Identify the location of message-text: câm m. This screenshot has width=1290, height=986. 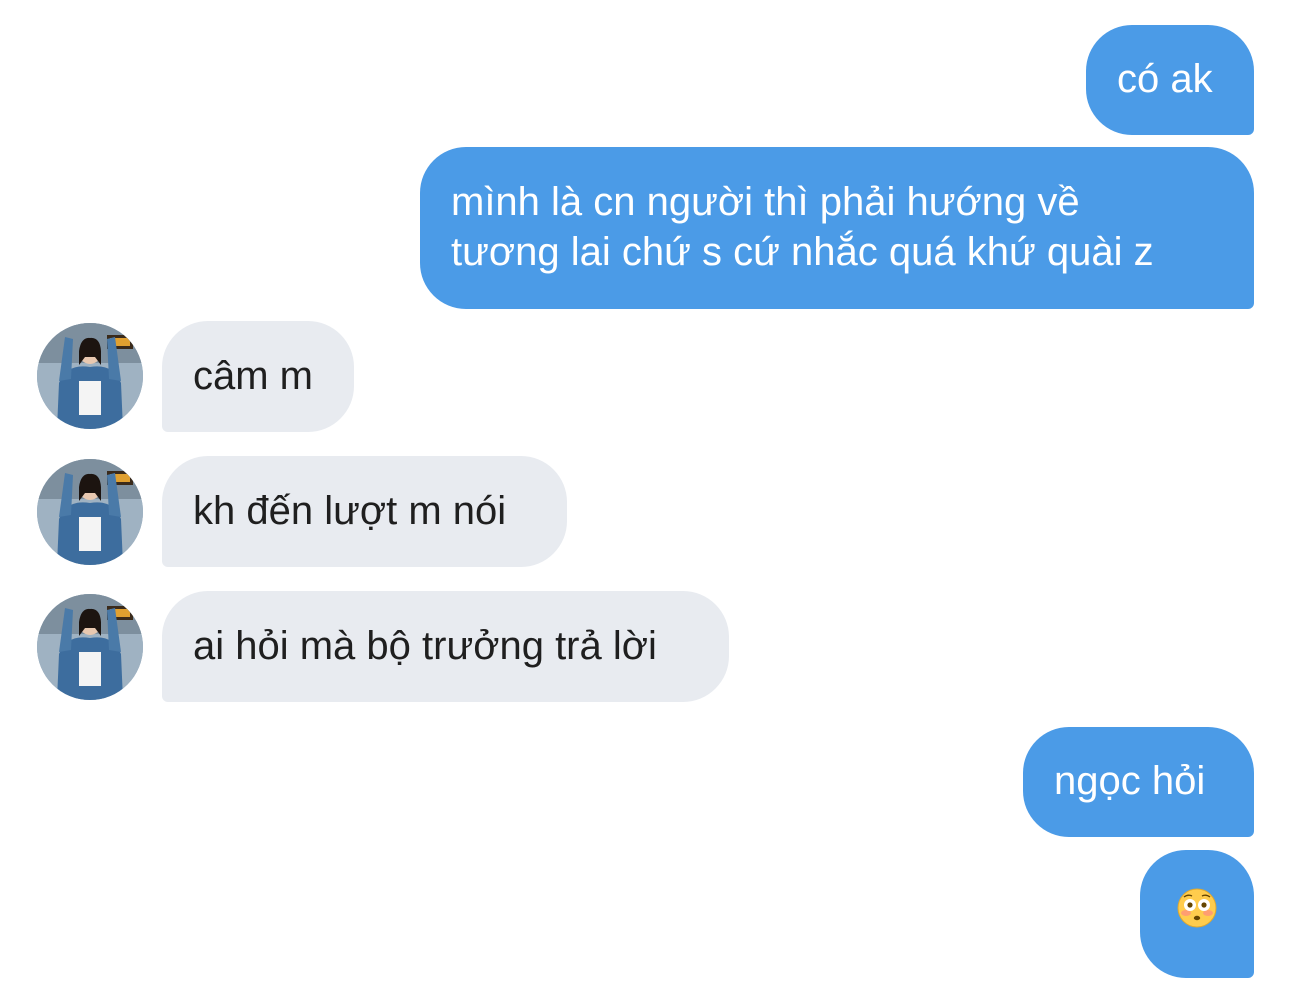
(253, 376).